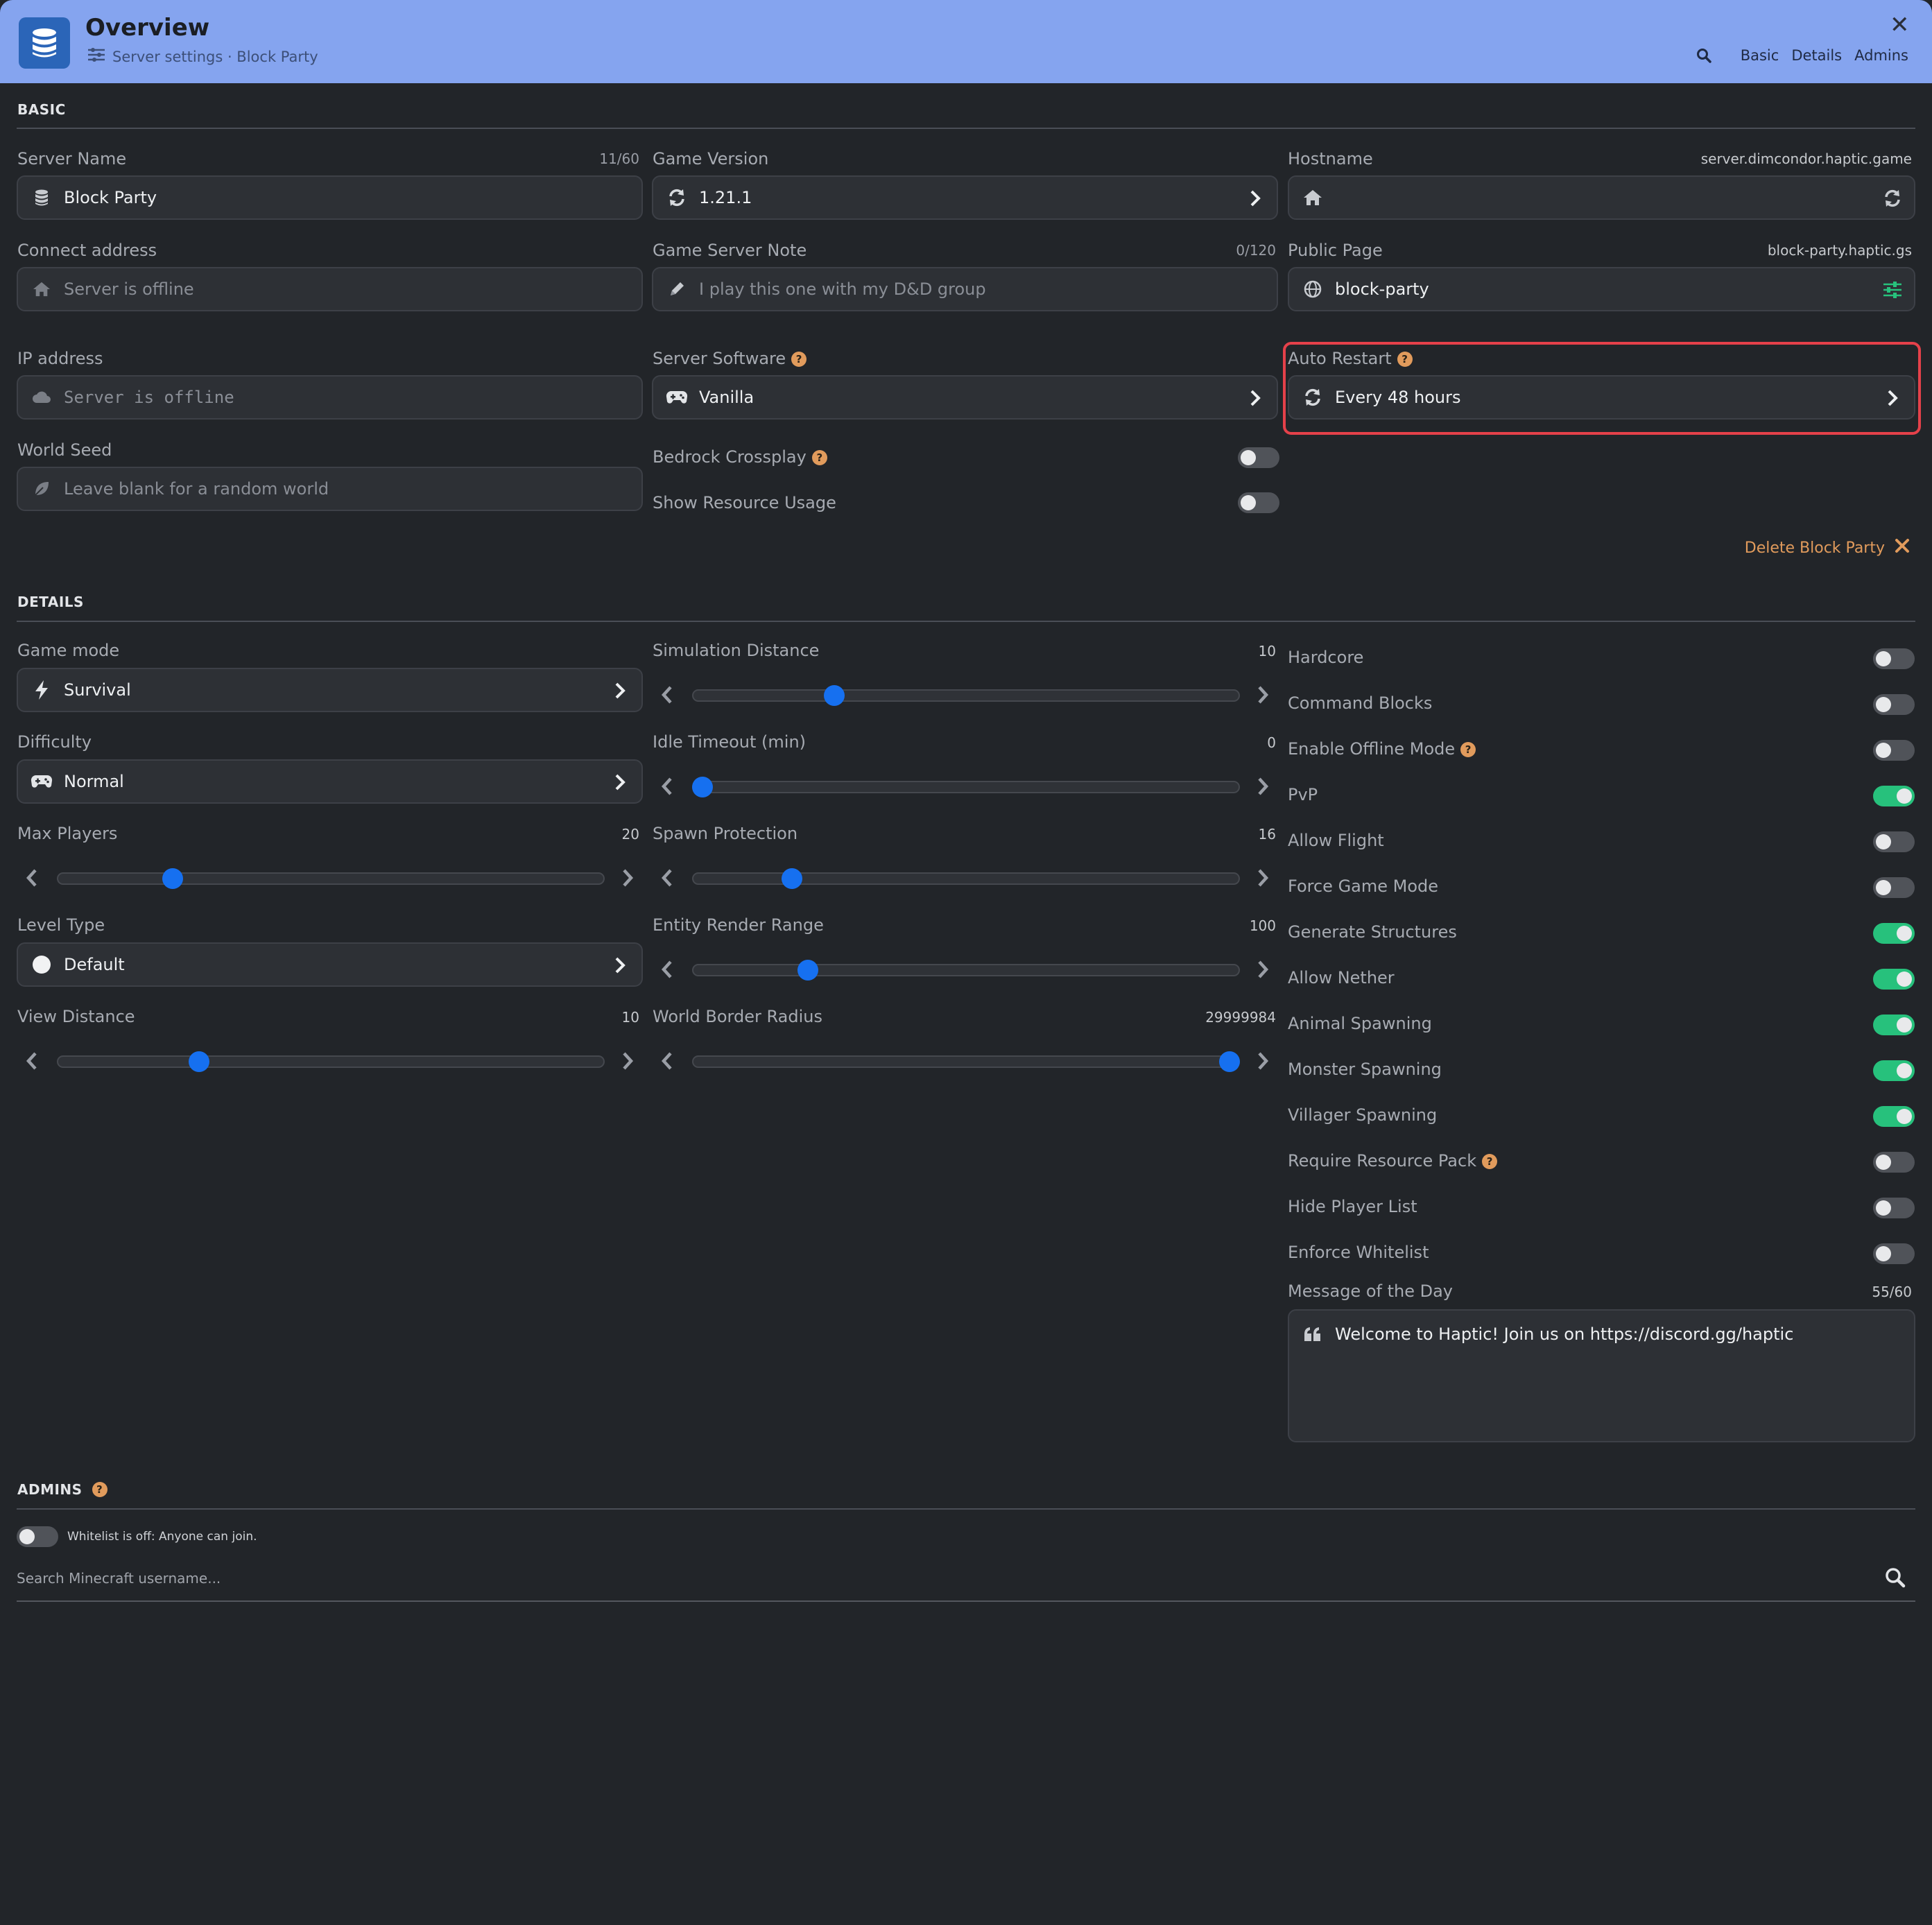 The image size is (1932, 1925). Describe the element at coordinates (1601, 289) in the screenshot. I see `public-page-input: block-party` at that location.